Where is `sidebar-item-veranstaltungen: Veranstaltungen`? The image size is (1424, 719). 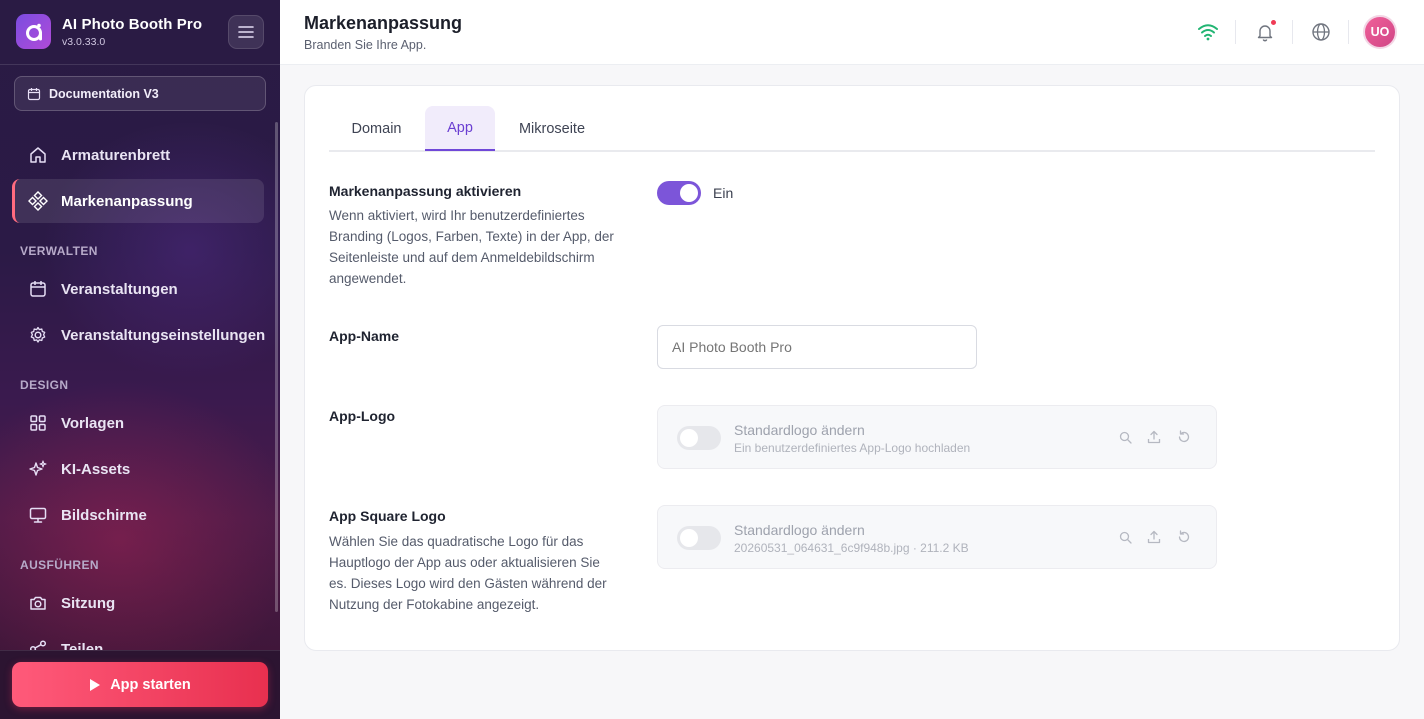
sidebar-item-veranstaltungen: Veranstaltungen is located at coordinates (138, 289).